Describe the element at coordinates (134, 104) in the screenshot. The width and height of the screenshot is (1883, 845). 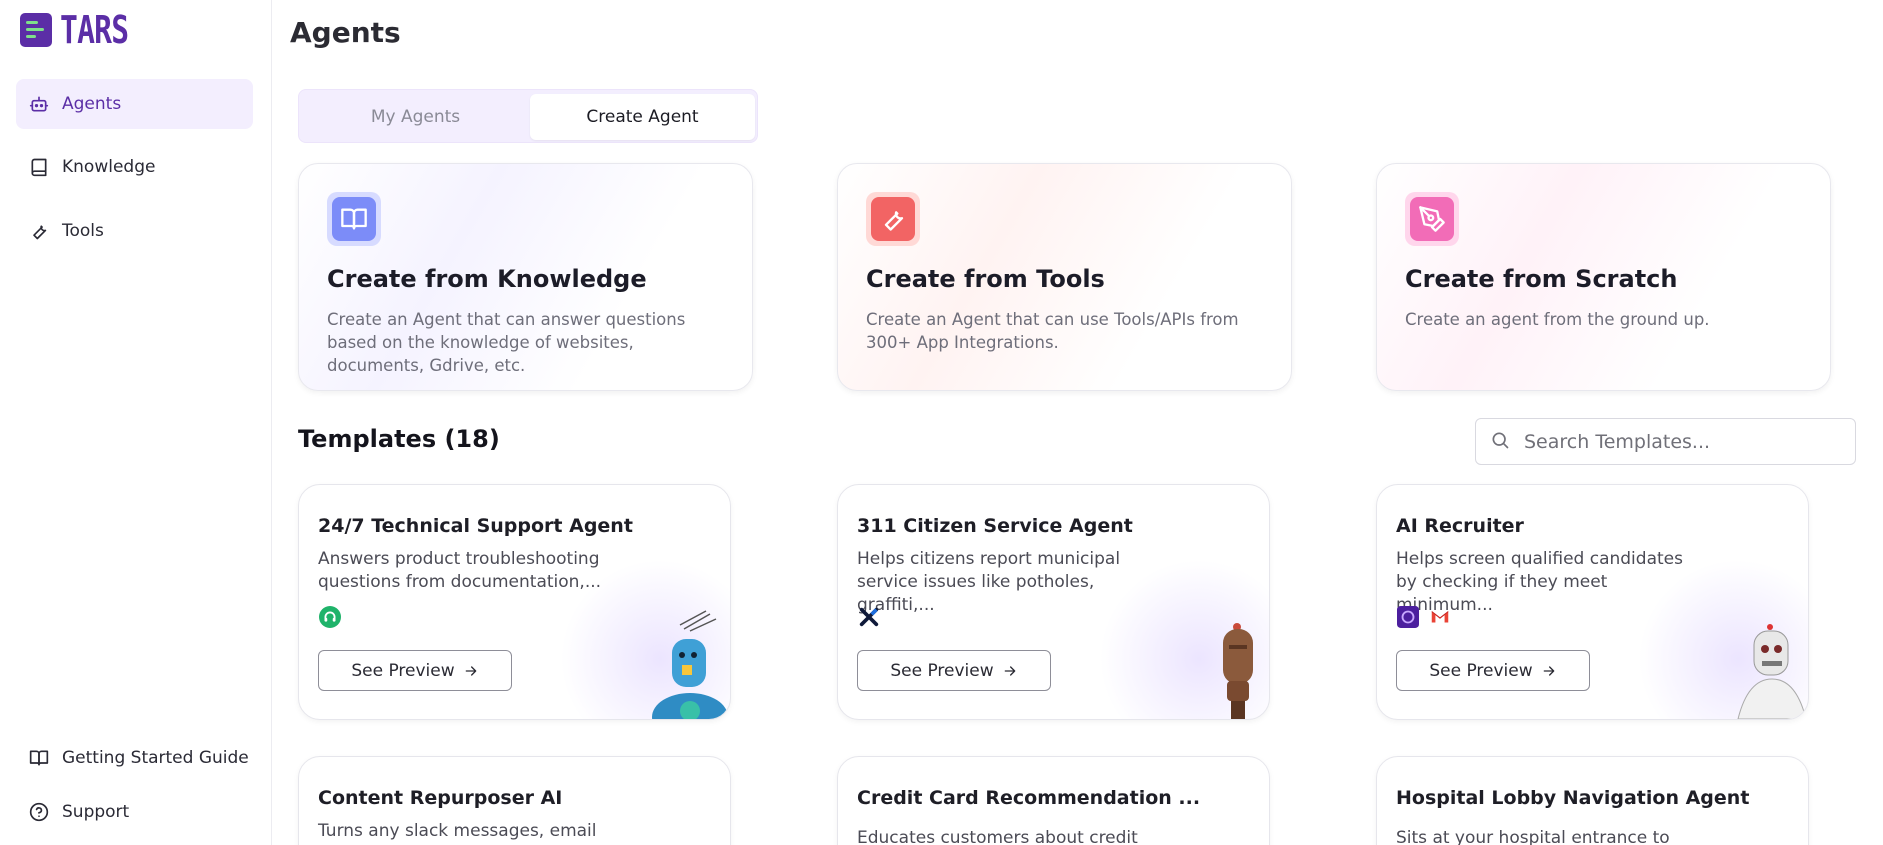
I see `sidebar-item-agents: Agents` at that location.